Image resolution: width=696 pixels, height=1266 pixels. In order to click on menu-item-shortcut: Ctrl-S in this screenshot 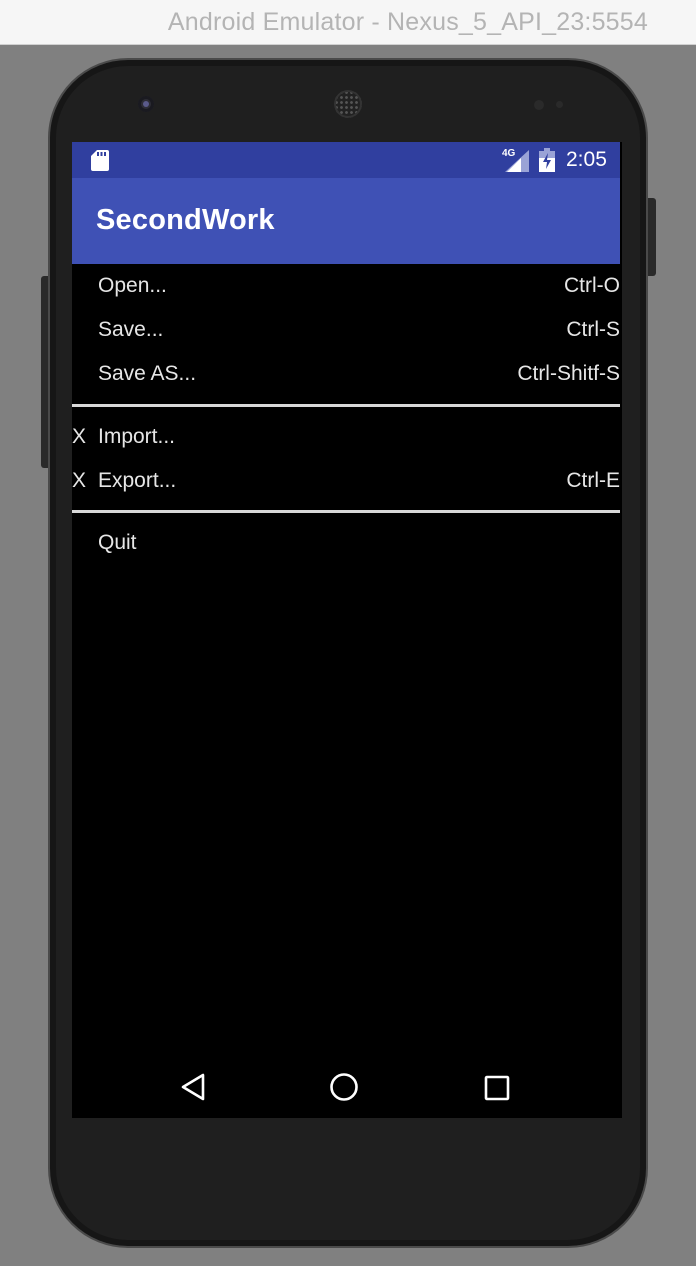, I will do `click(593, 329)`.